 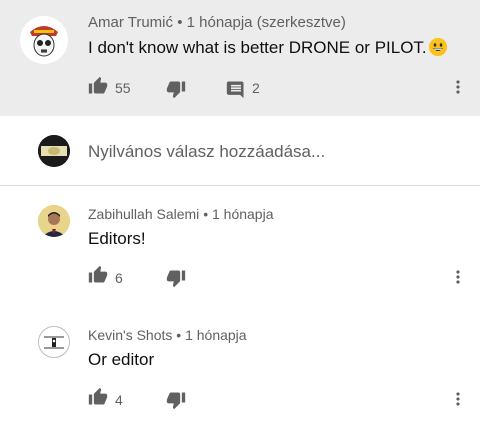 I want to click on comment-time: 1 hónapja (szerkesztve), so click(x=266, y=22).